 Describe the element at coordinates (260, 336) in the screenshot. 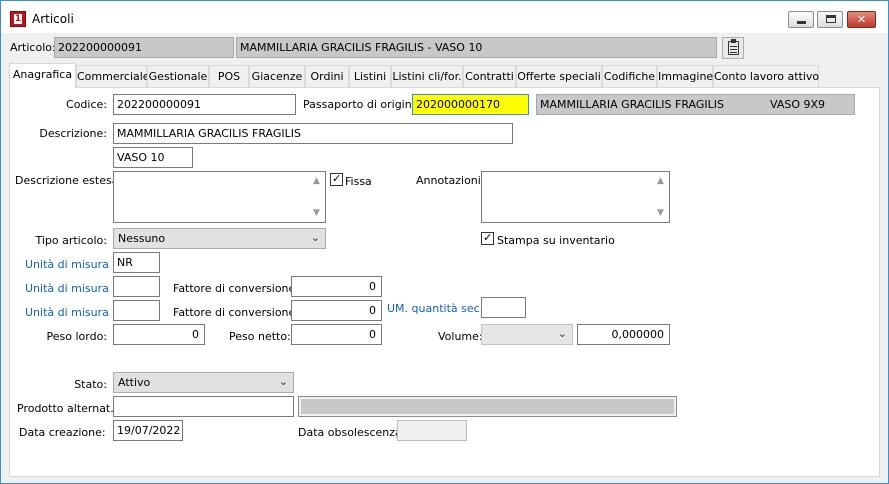

I see `peso-netto-label: Peso netto:` at that location.